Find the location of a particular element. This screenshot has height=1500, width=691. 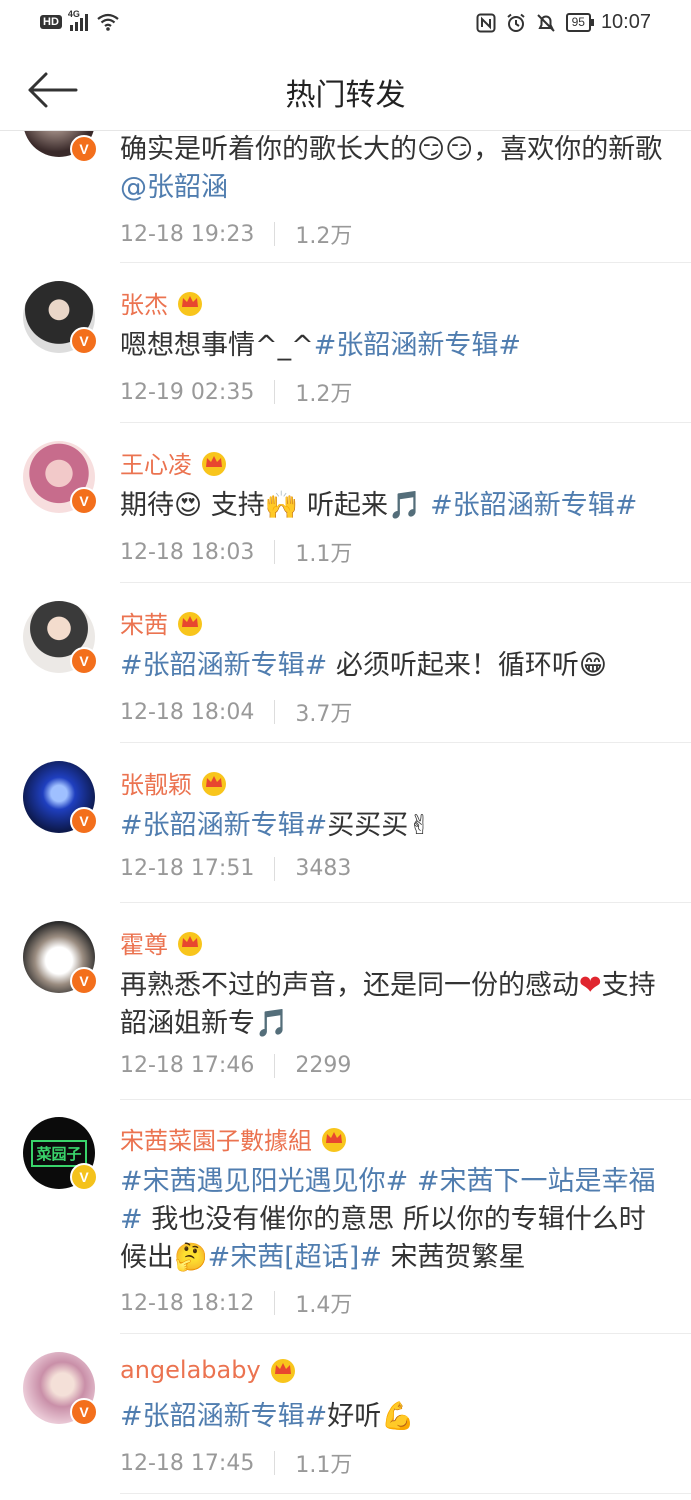

post-text: #张韶涵新专辑#买买买✌ is located at coordinates (275, 825).